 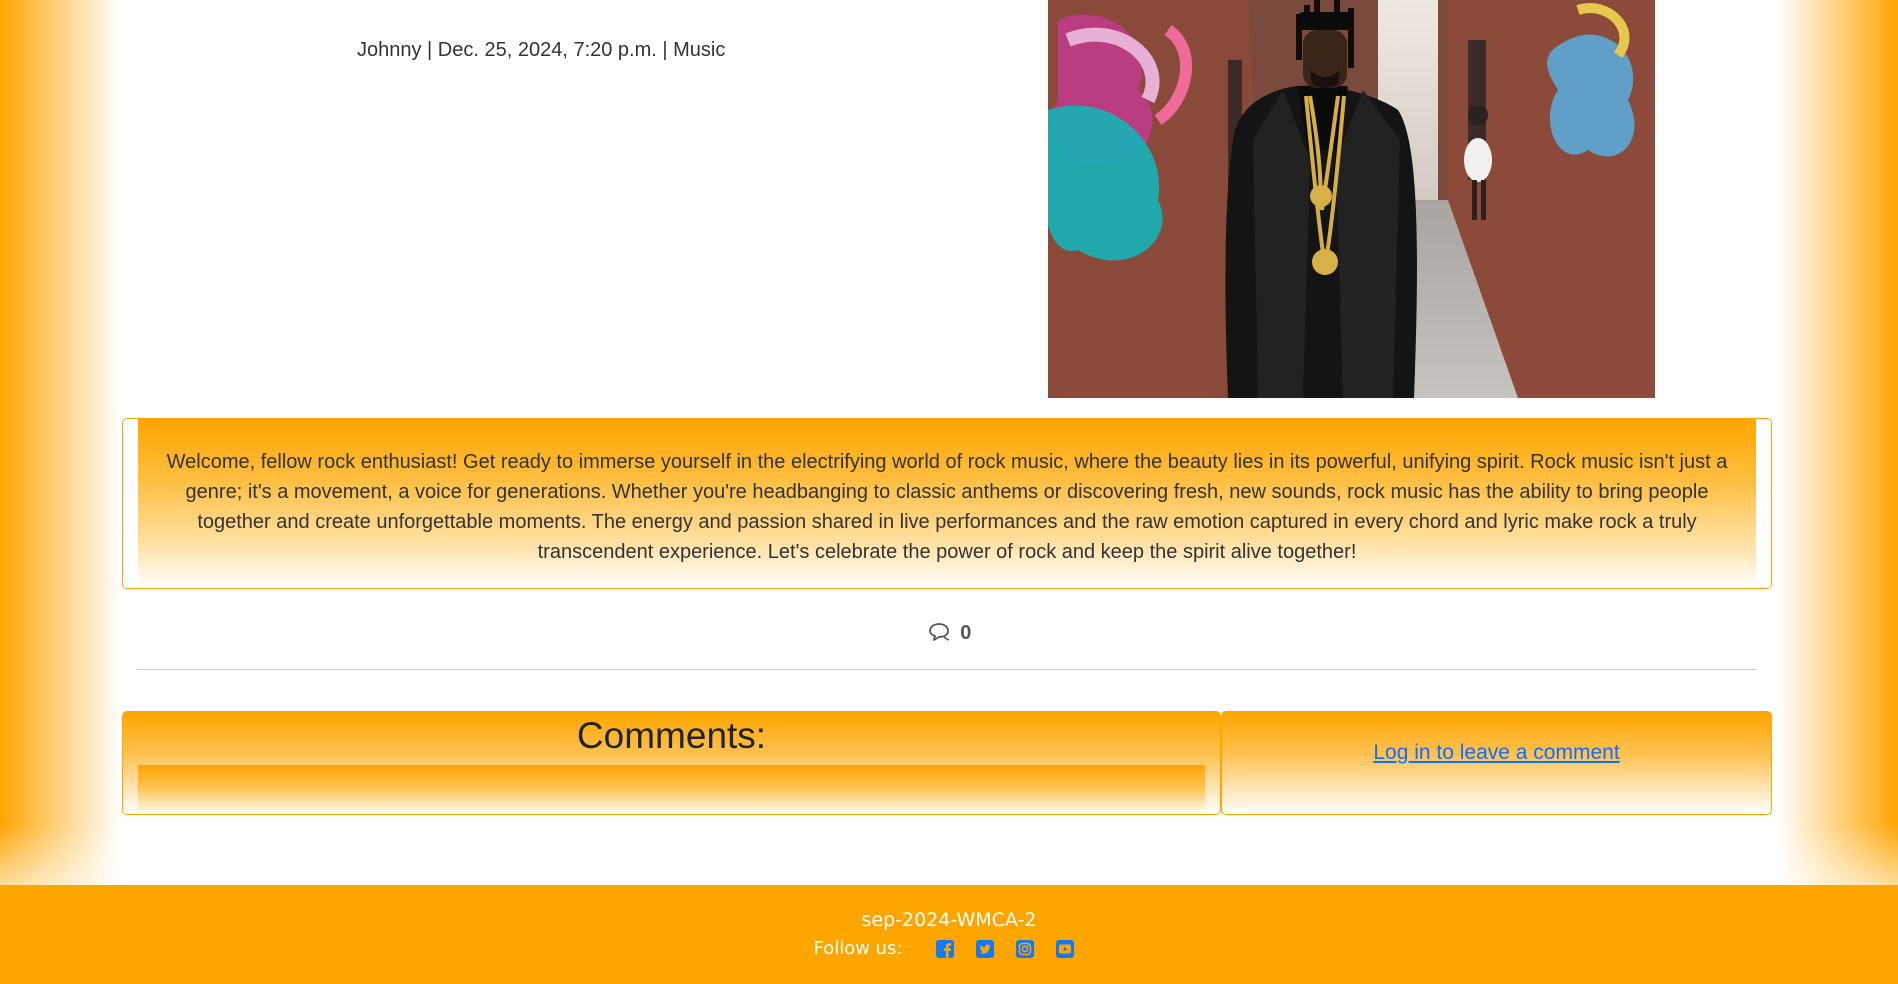 I want to click on divider, so click(x=947, y=669).